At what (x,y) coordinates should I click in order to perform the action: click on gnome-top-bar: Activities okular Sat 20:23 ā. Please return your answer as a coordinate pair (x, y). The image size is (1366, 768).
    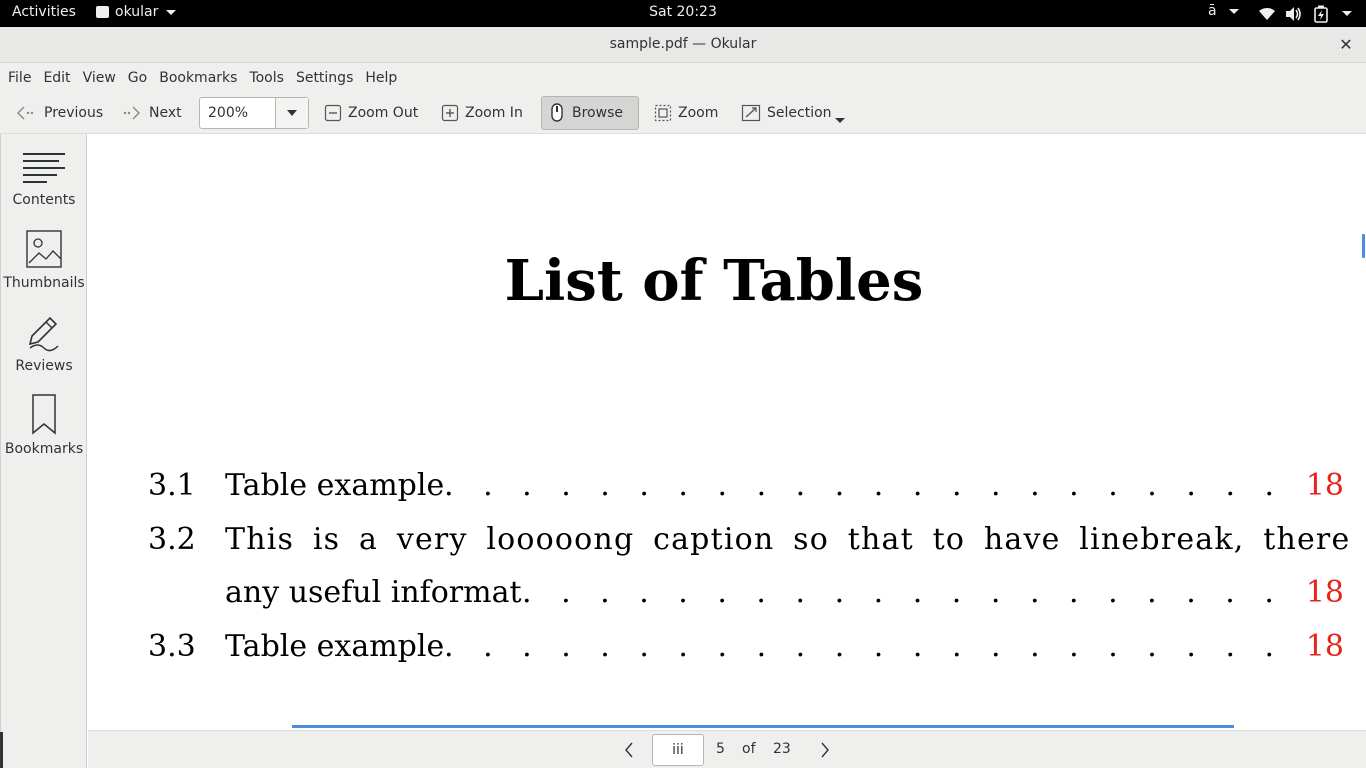
    Looking at the image, I should click on (683, 13).